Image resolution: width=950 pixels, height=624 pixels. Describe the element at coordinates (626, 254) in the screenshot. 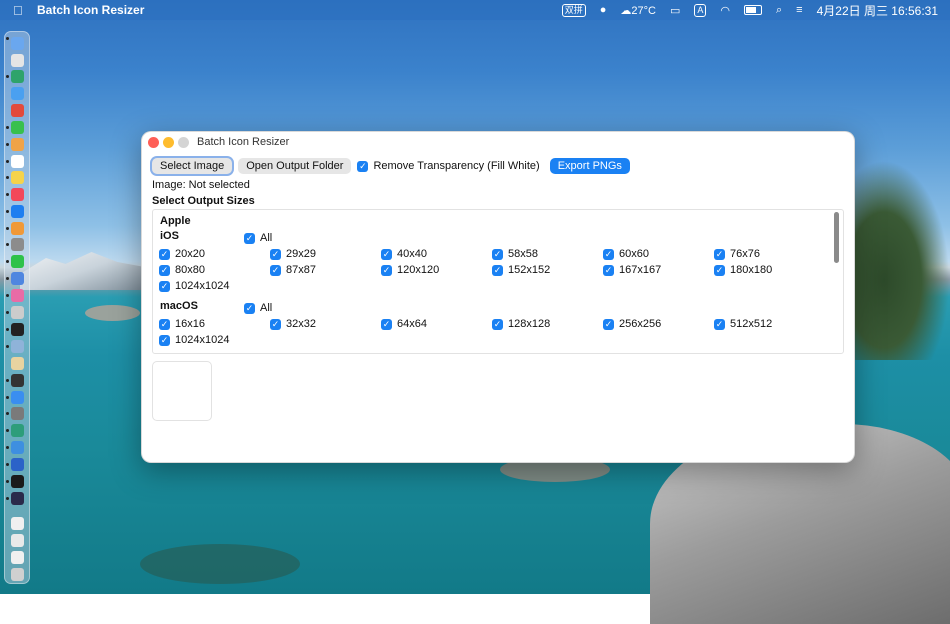

I see `ios-size-checkbox: ✓ 60x60` at that location.